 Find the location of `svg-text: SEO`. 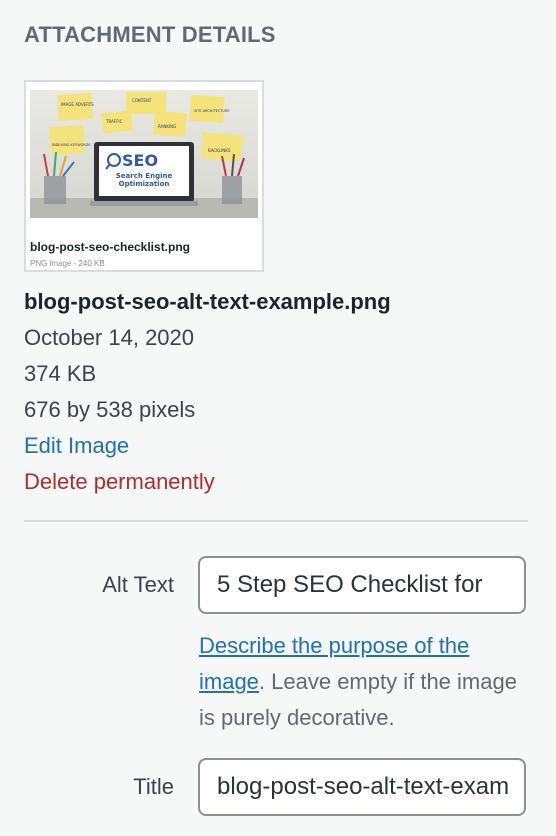

svg-text: SEO is located at coordinates (140, 160).